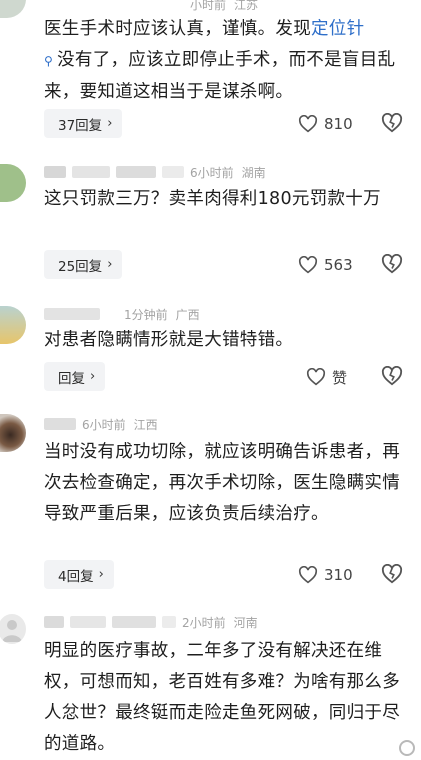 The height and width of the screenshot is (760, 421). What do you see at coordinates (146, 314) in the screenshot?
I see `comment-time: 1分钟前` at bounding box center [146, 314].